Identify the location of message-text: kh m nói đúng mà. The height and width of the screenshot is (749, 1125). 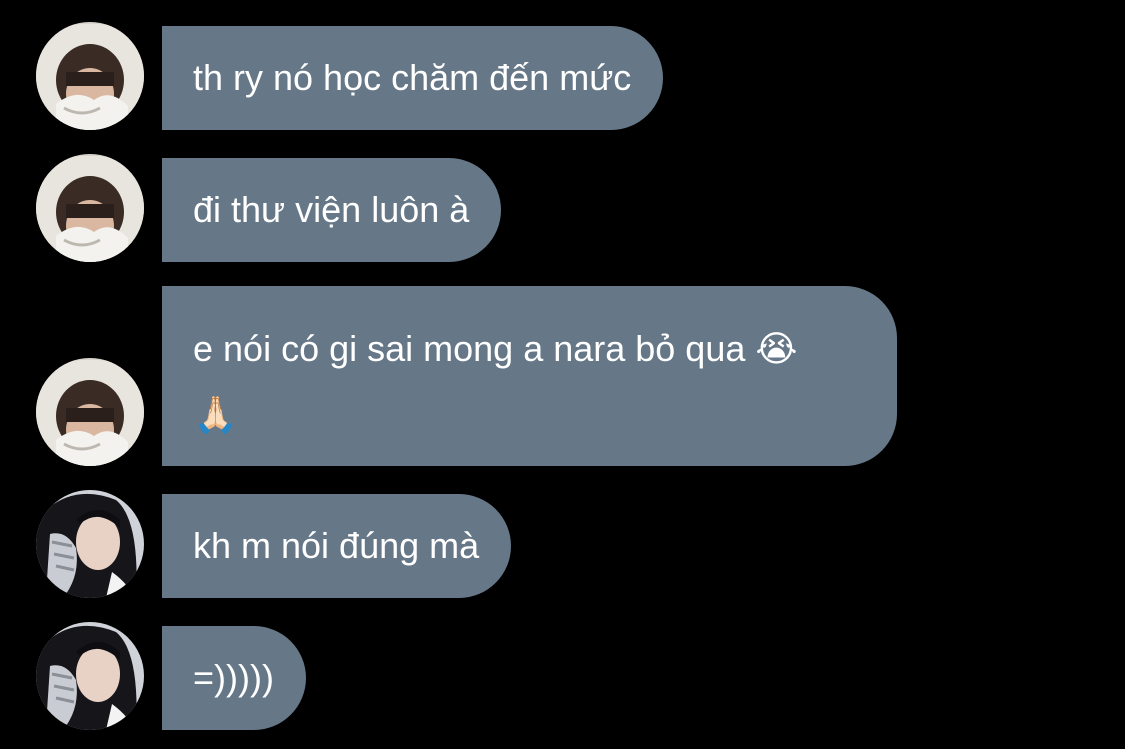
(336, 545).